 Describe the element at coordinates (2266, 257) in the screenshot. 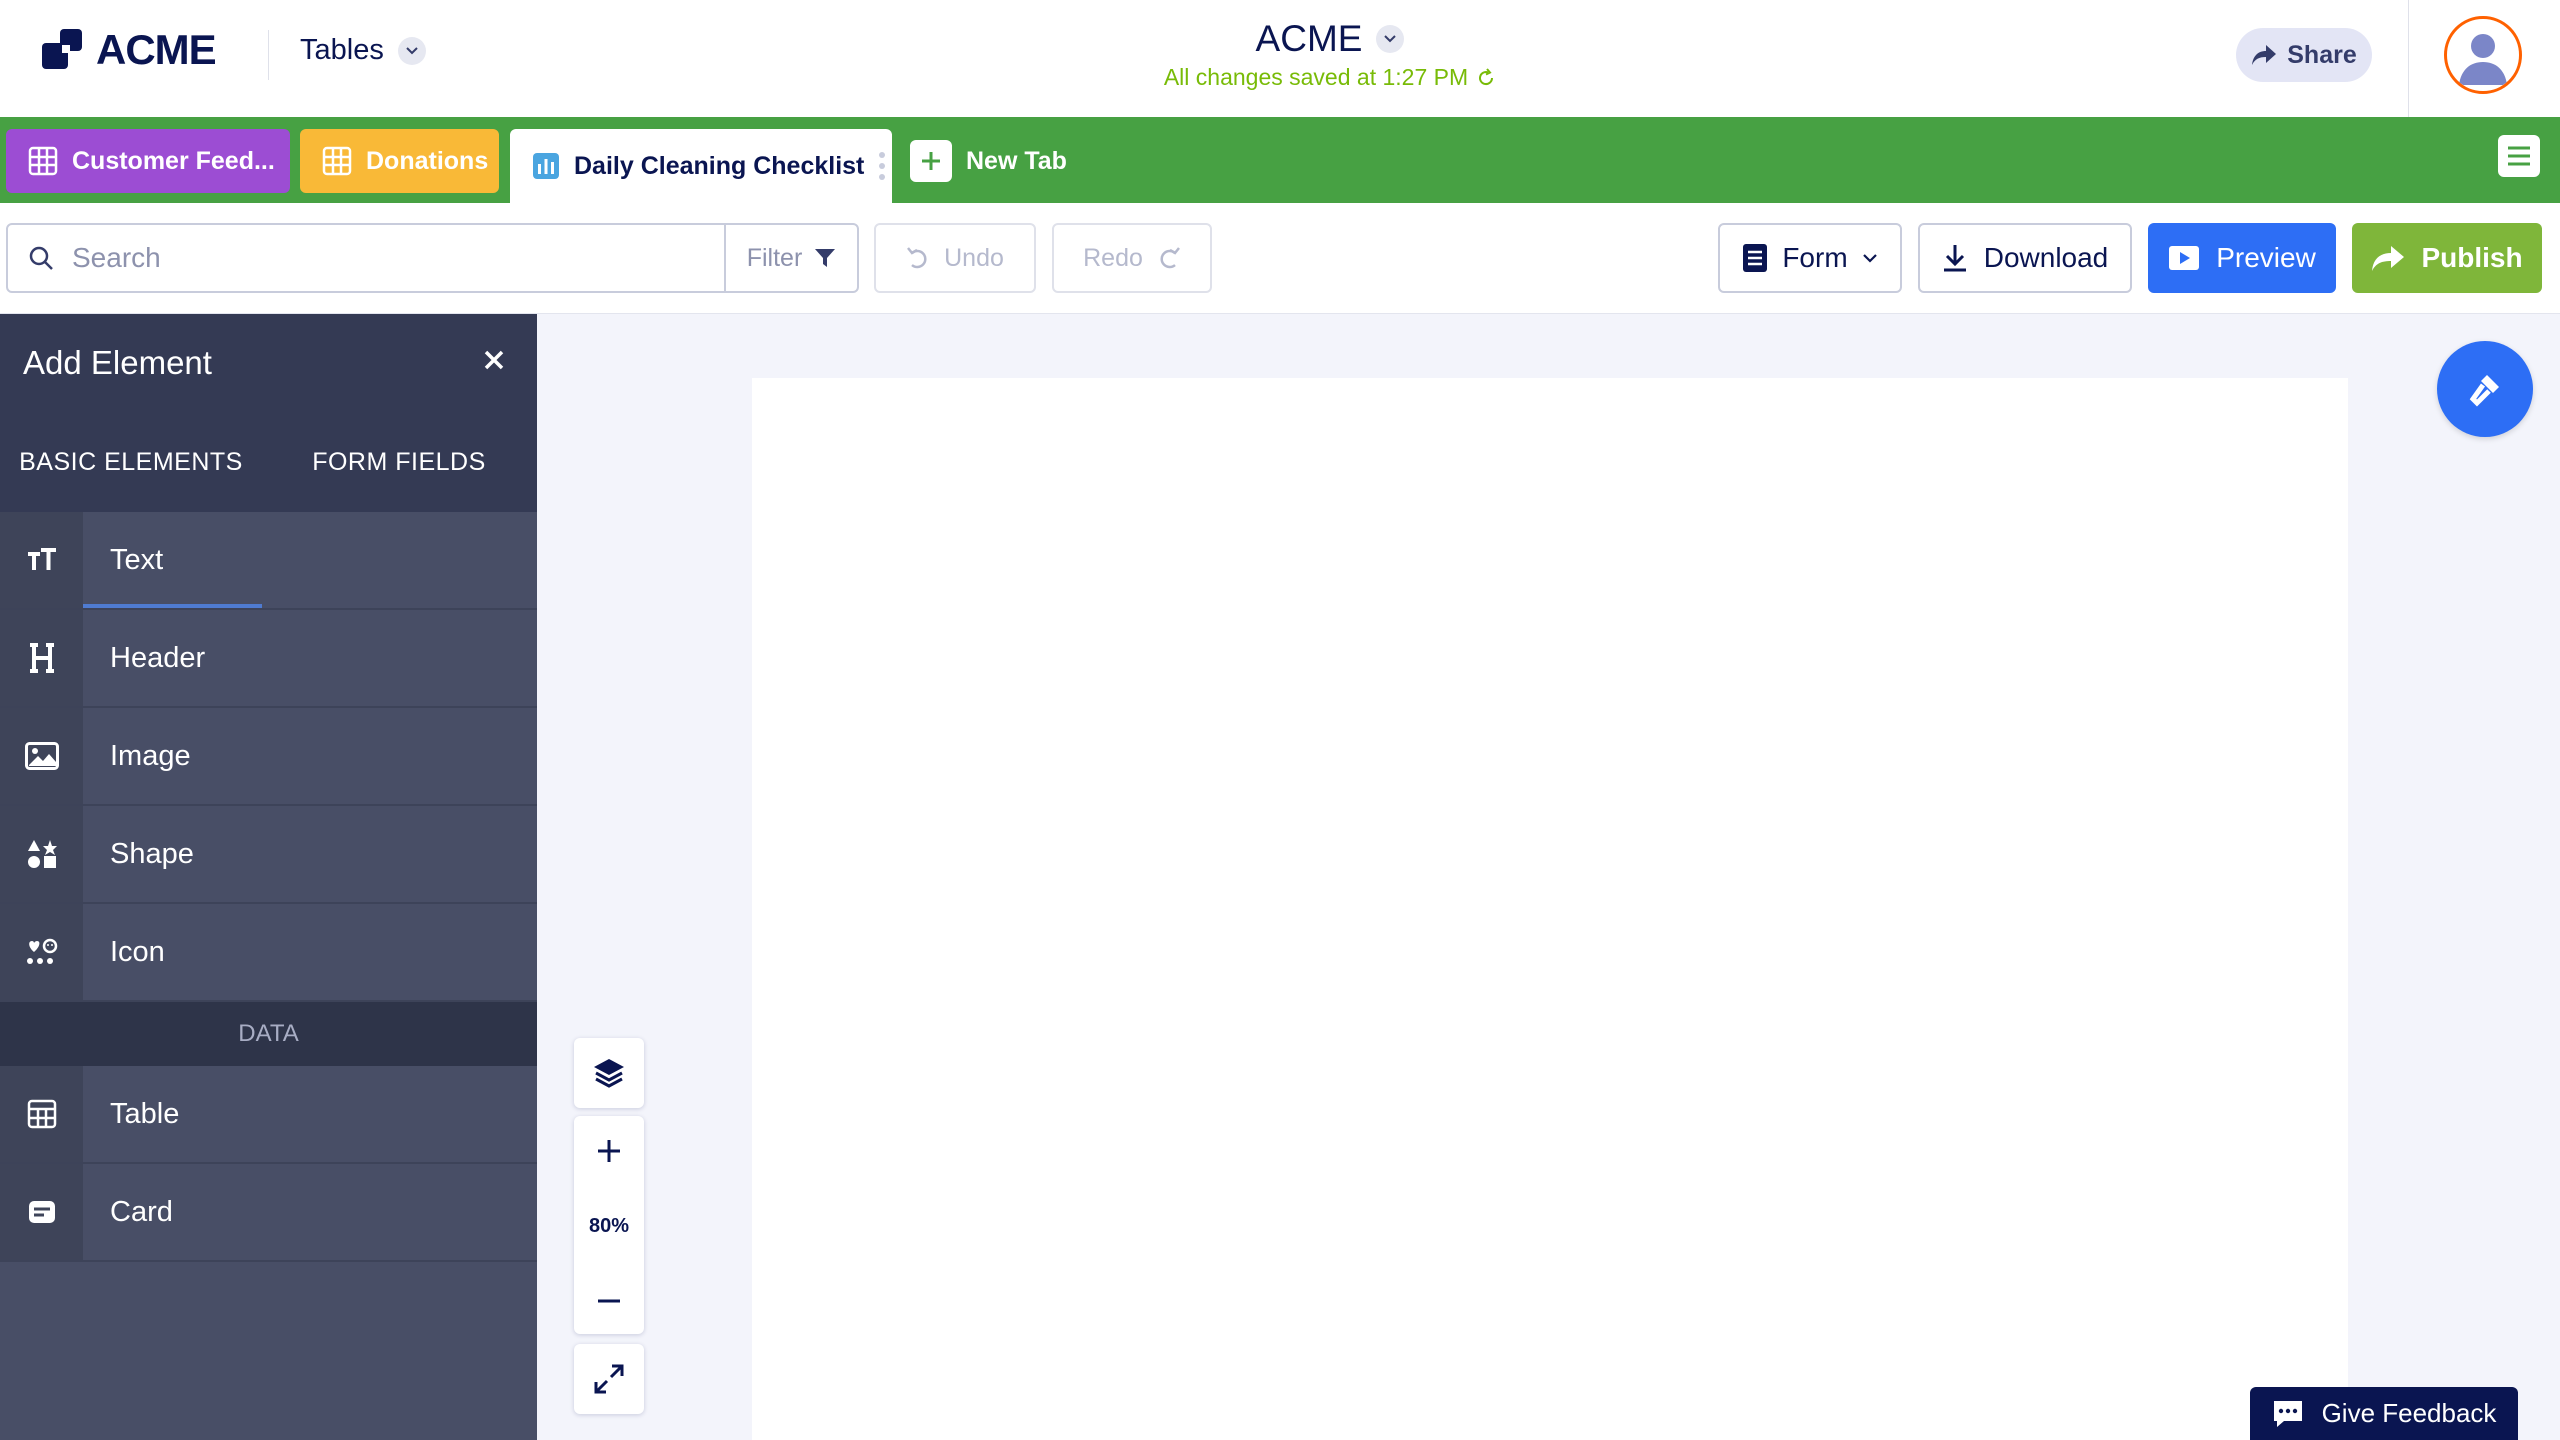

I see `preview-label: Preview` at that location.